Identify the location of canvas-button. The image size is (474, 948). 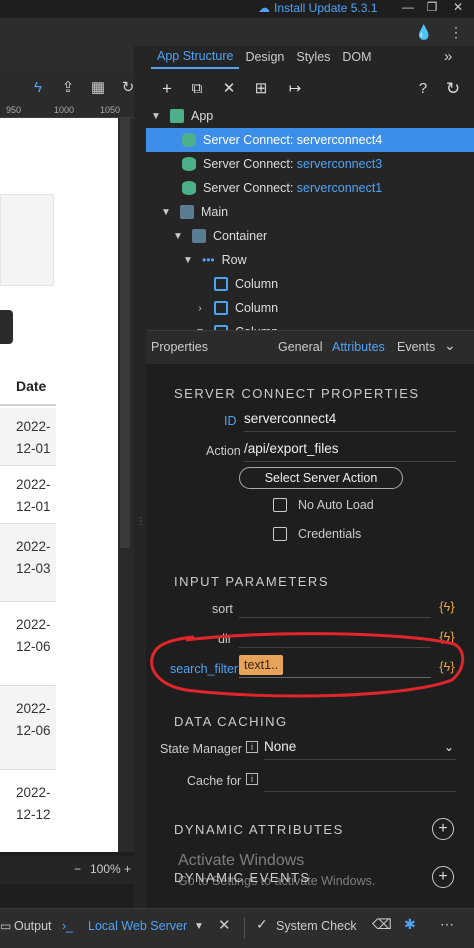
(6, 327).